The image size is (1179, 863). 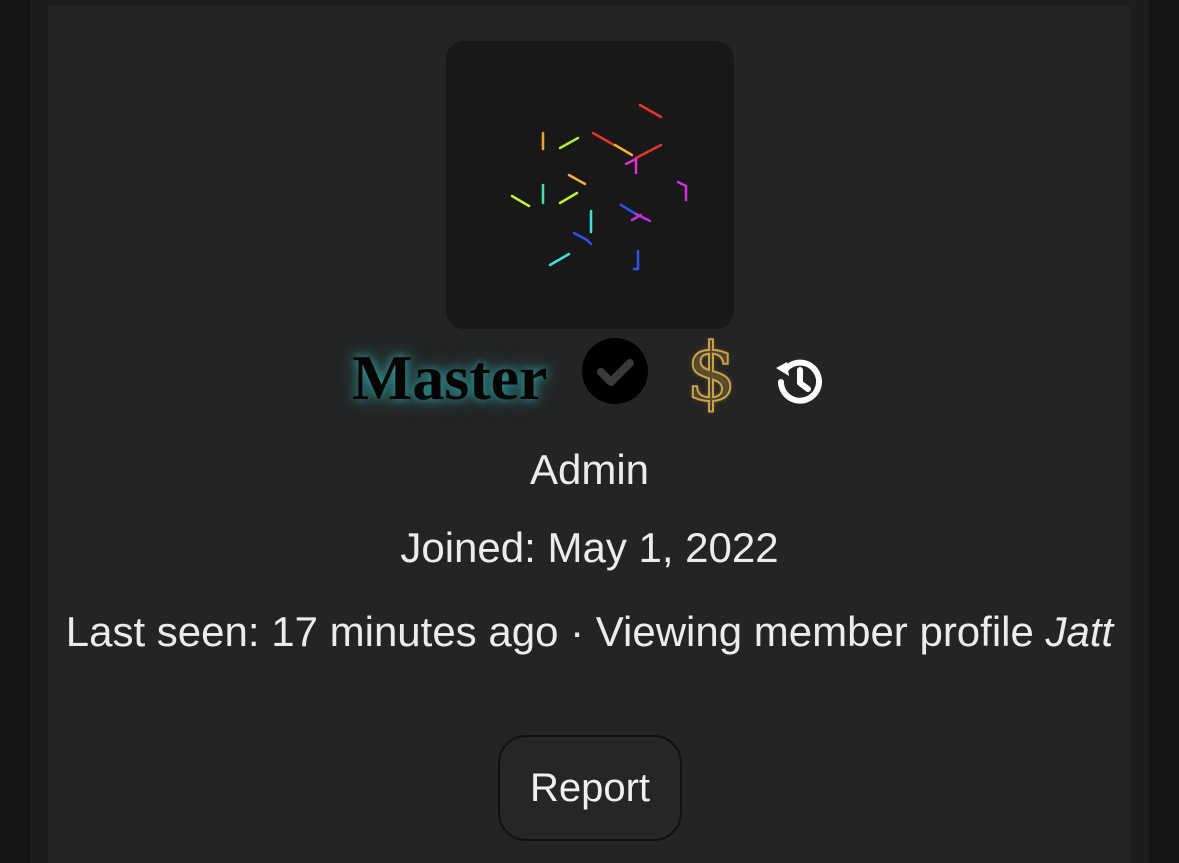 I want to click on activity-text: Viewing member profile, so click(x=814, y=631).